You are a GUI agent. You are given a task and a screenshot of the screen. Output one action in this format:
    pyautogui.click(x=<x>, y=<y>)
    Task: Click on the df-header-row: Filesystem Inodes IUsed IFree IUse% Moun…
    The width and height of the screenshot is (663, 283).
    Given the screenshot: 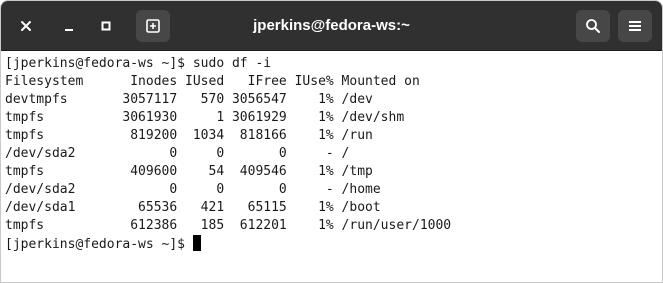 What is the action you would take?
    pyautogui.click(x=212, y=81)
    